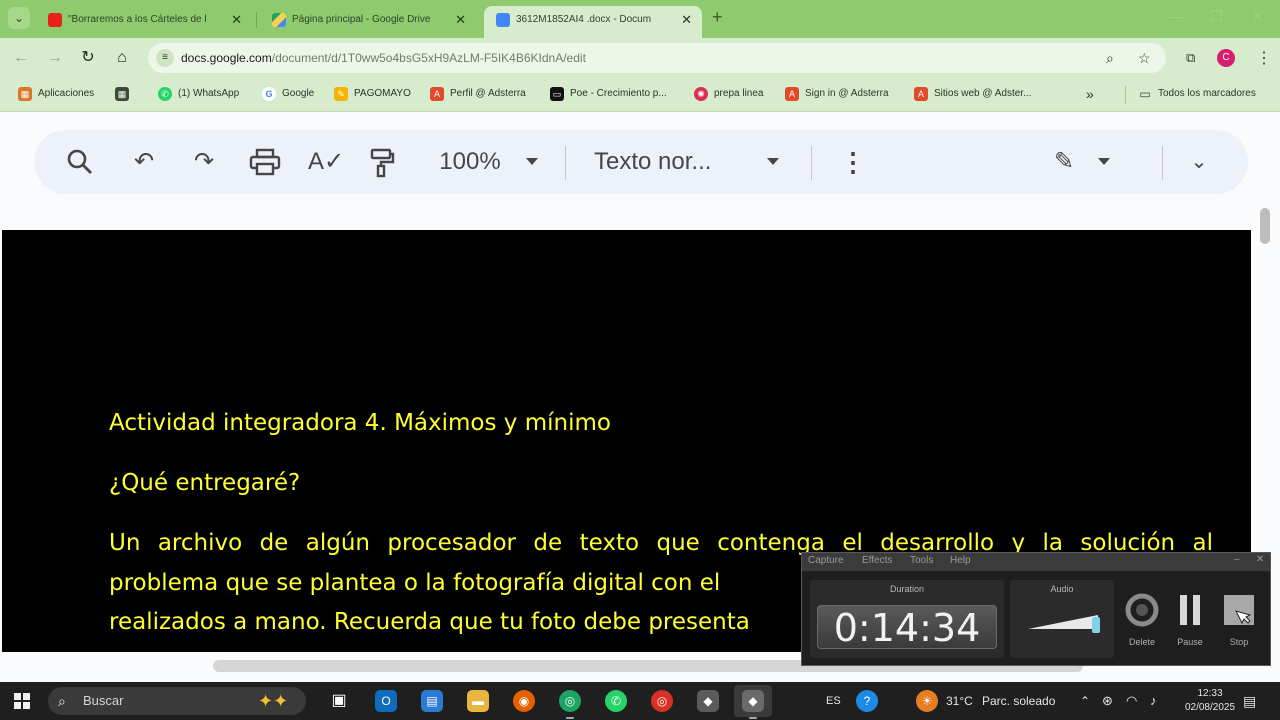  I want to click on bookmark-prepa-linea: ✺ prepa linea, so click(728, 94).